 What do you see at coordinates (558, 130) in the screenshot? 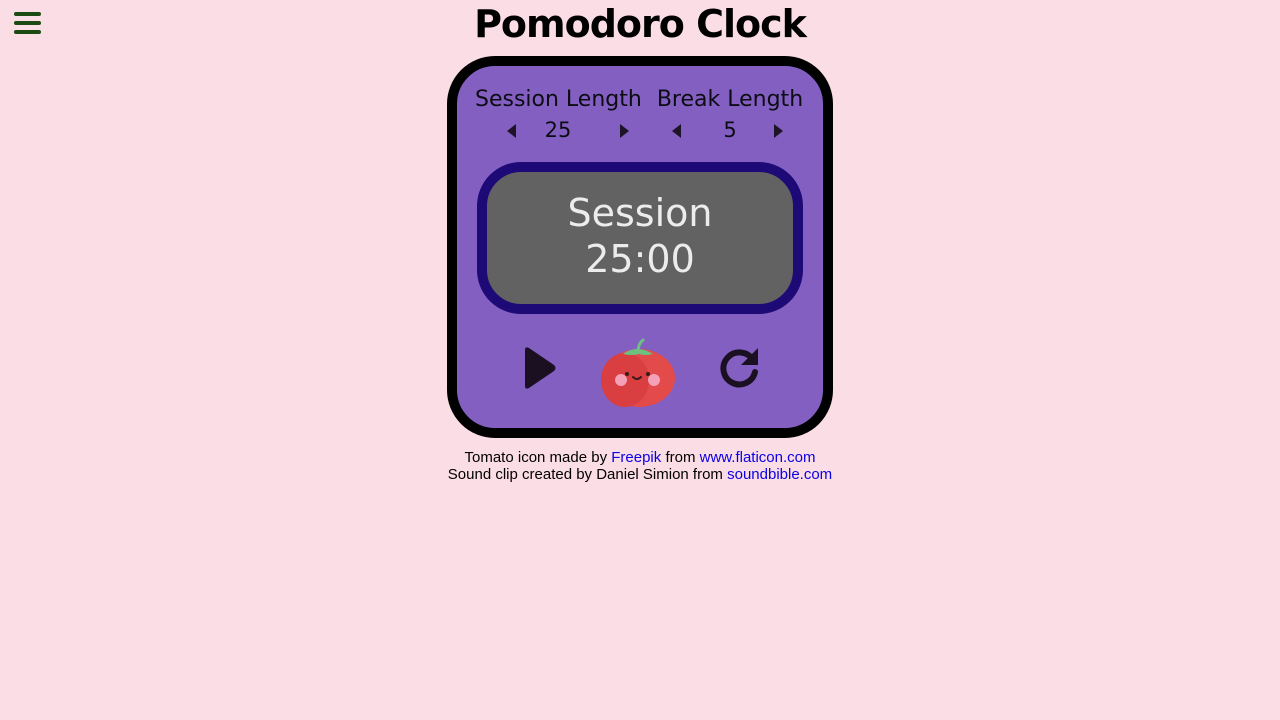
I see `session-length-value: 25` at bounding box center [558, 130].